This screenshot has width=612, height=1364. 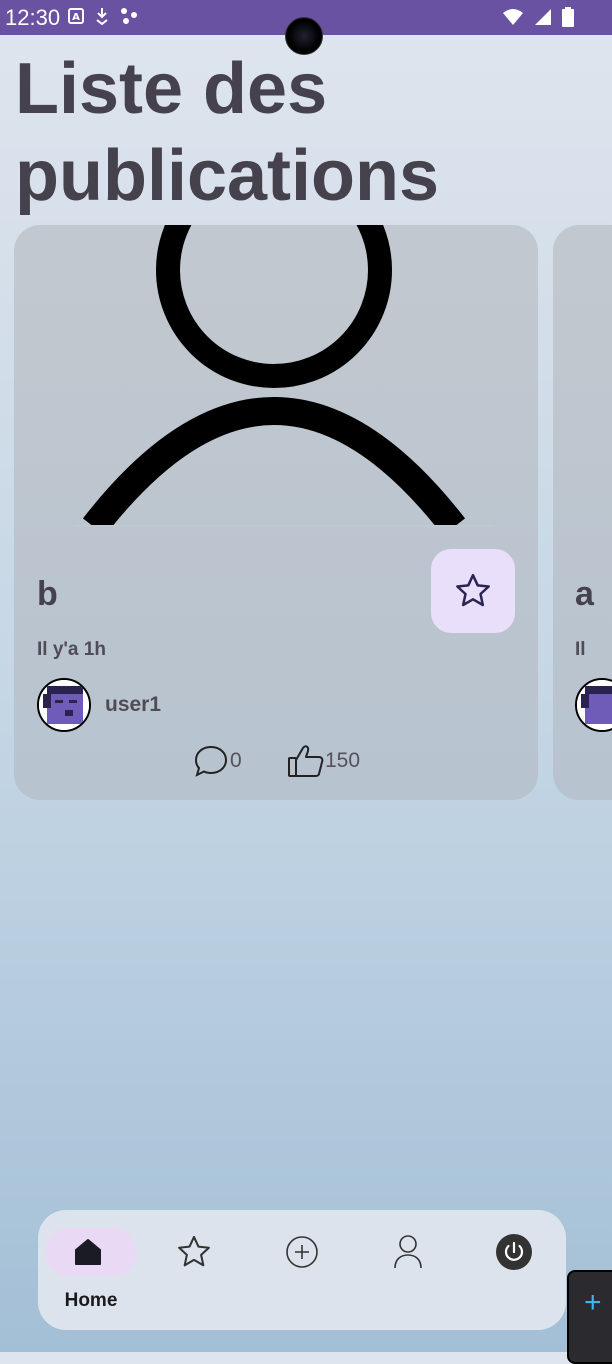 I want to click on status-icons-right, so click(x=538, y=17).